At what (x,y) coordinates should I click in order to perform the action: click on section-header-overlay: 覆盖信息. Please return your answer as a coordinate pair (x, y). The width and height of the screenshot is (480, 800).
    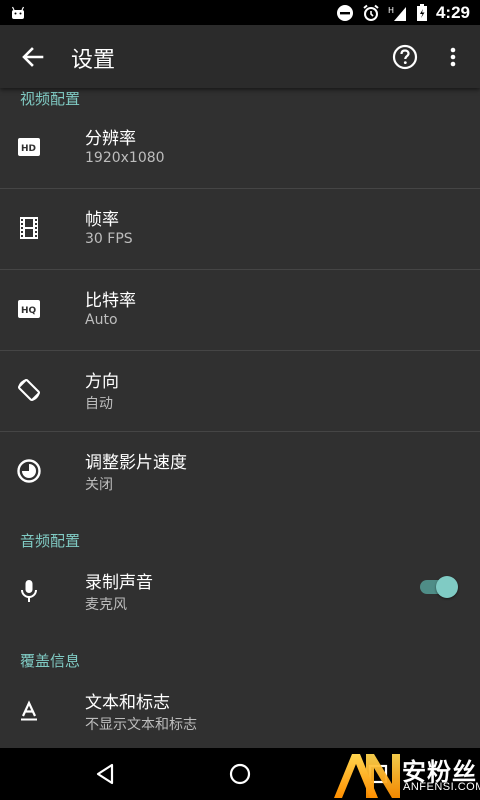
    Looking at the image, I should click on (50, 661).